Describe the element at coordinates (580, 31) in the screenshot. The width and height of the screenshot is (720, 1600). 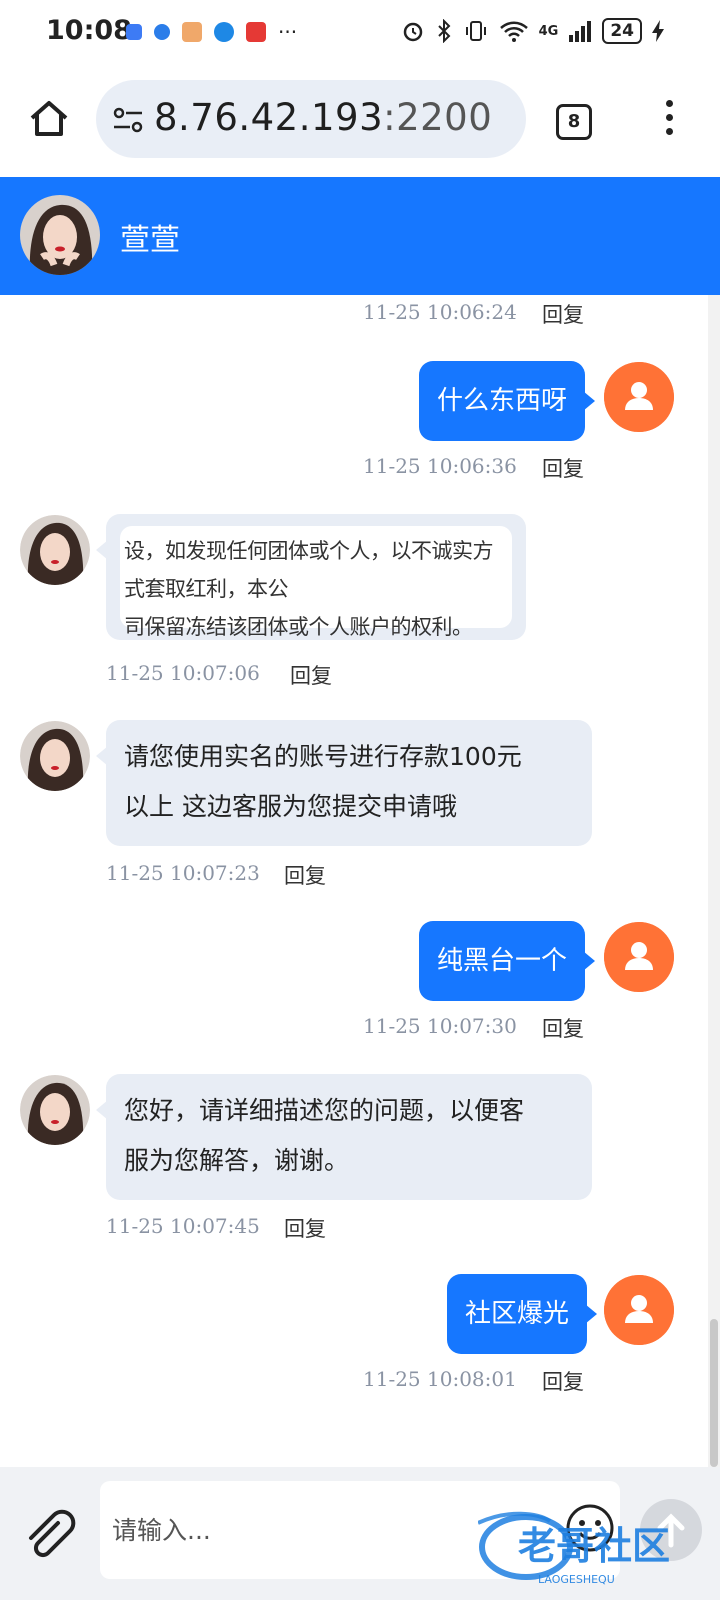
I see `signal-icon` at that location.